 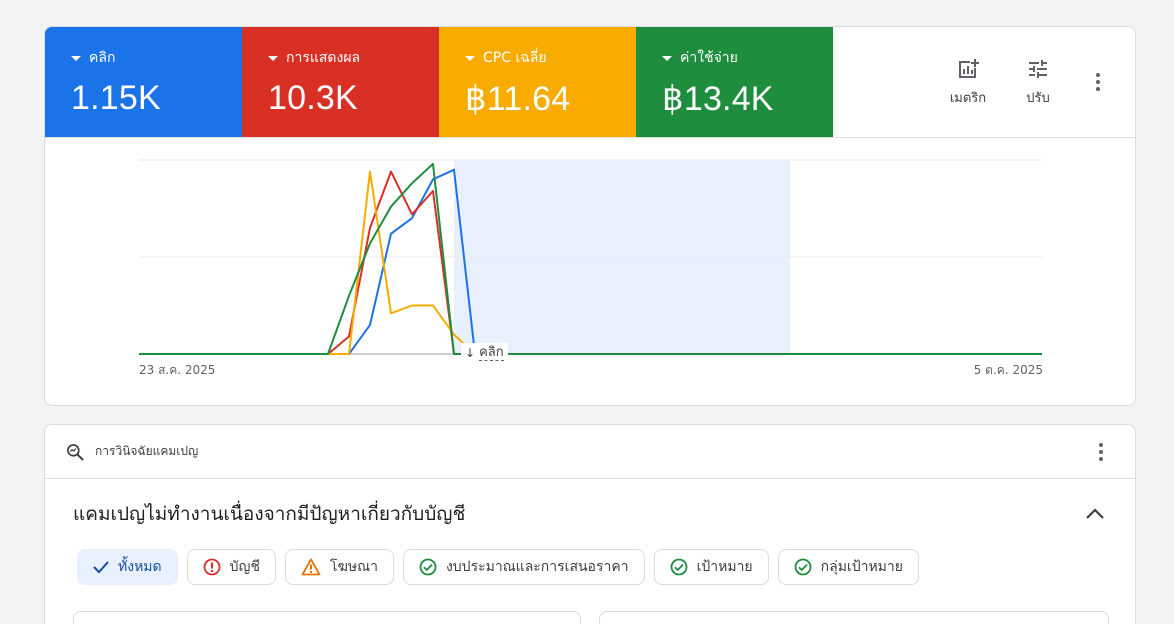 What do you see at coordinates (116, 98) in the screenshot?
I see `tile-clicks-value: 1.15K` at bounding box center [116, 98].